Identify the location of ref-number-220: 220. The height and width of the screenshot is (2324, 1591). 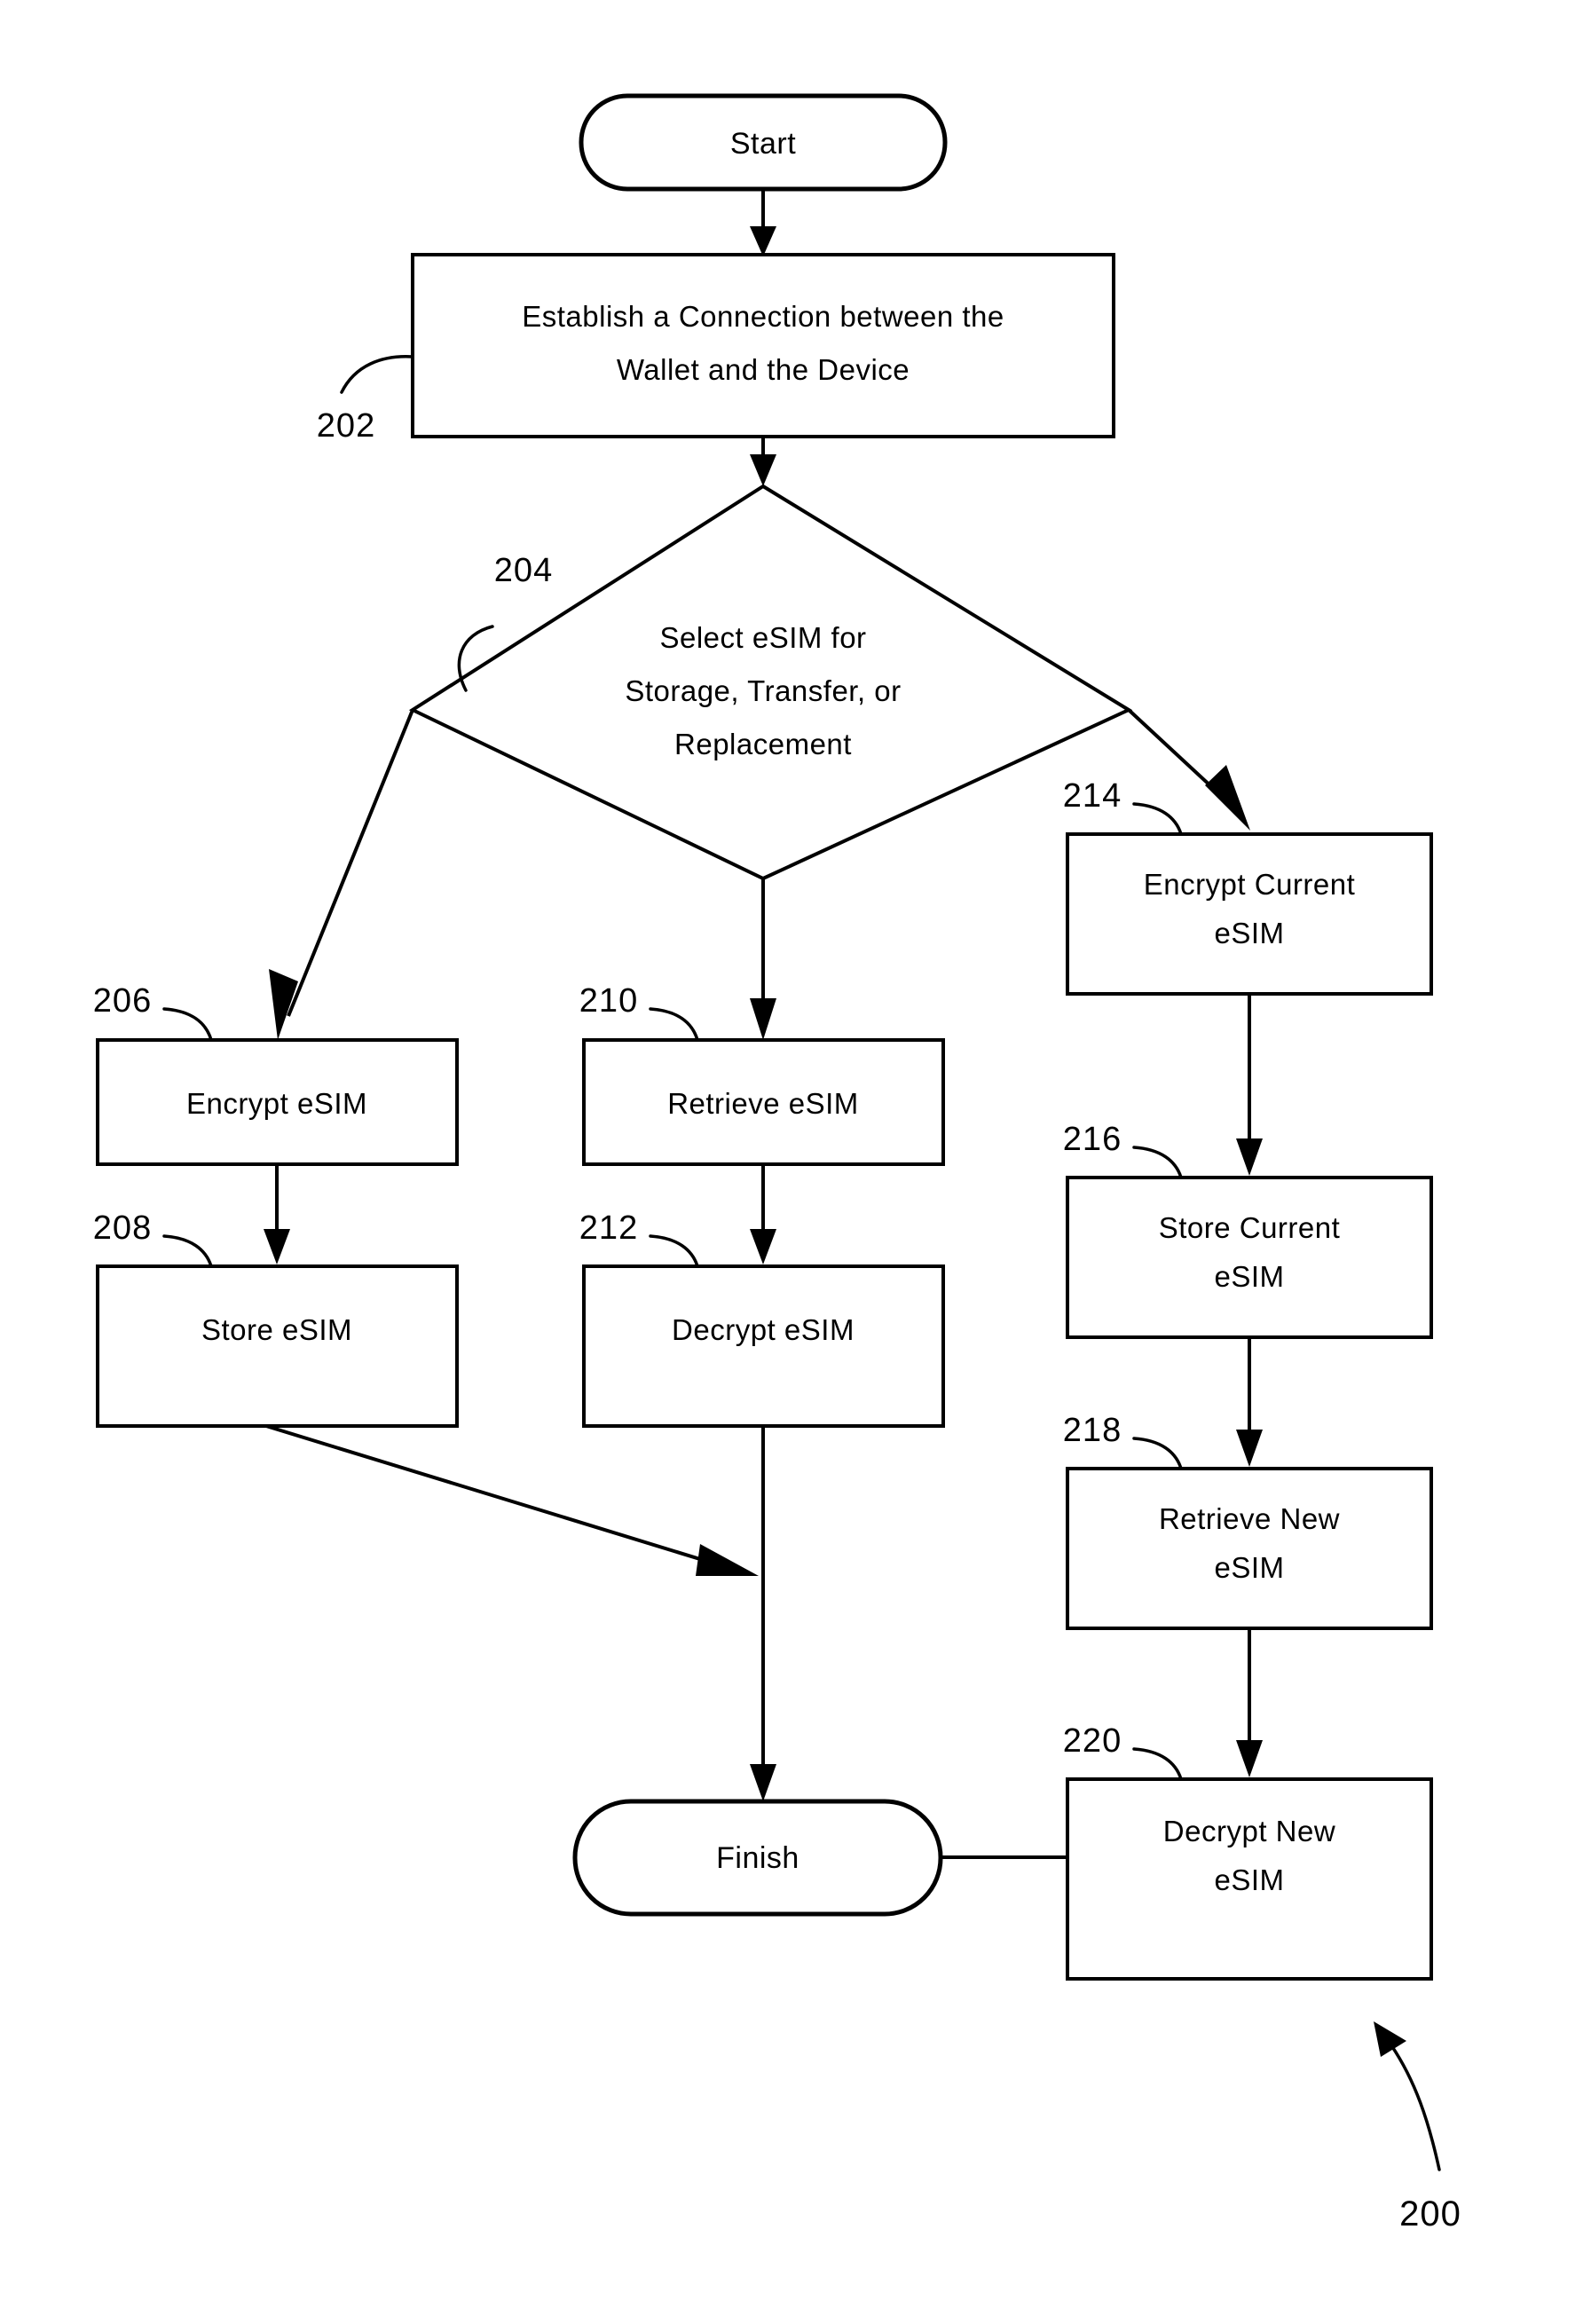
(1092, 1741).